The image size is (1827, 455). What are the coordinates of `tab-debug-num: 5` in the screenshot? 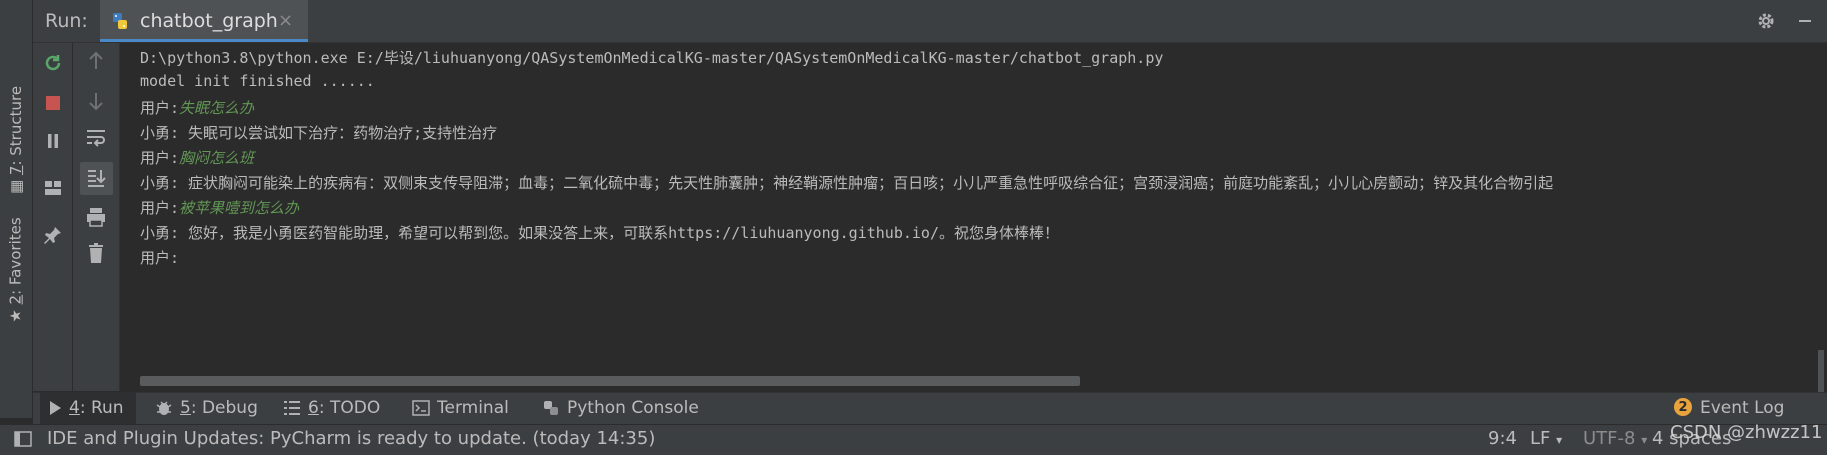 It's located at (185, 408).